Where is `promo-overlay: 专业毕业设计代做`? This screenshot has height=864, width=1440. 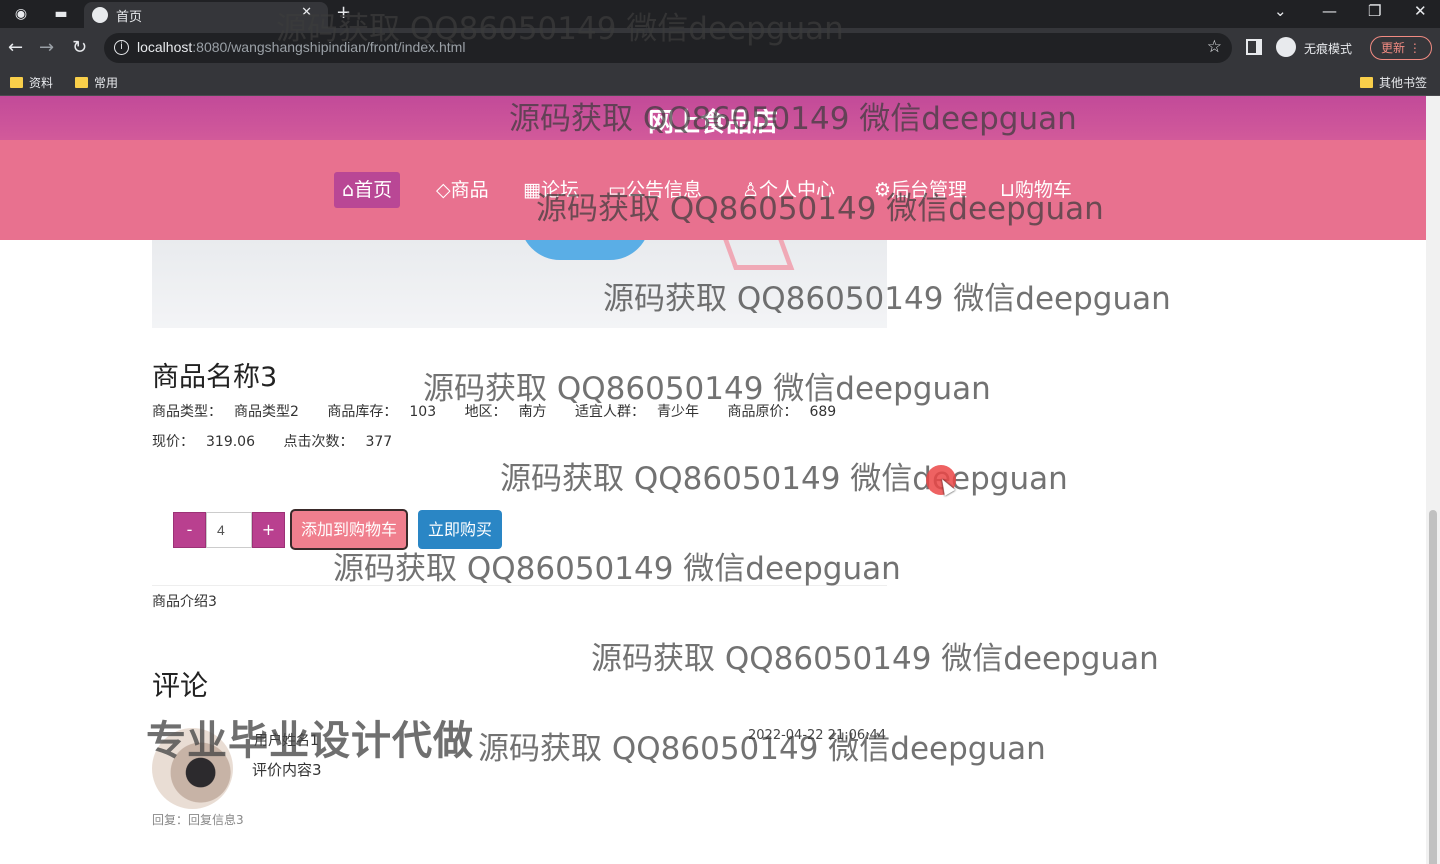
promo-overlay: 专业毕业设计代做 is located at coordinates (310, 741).